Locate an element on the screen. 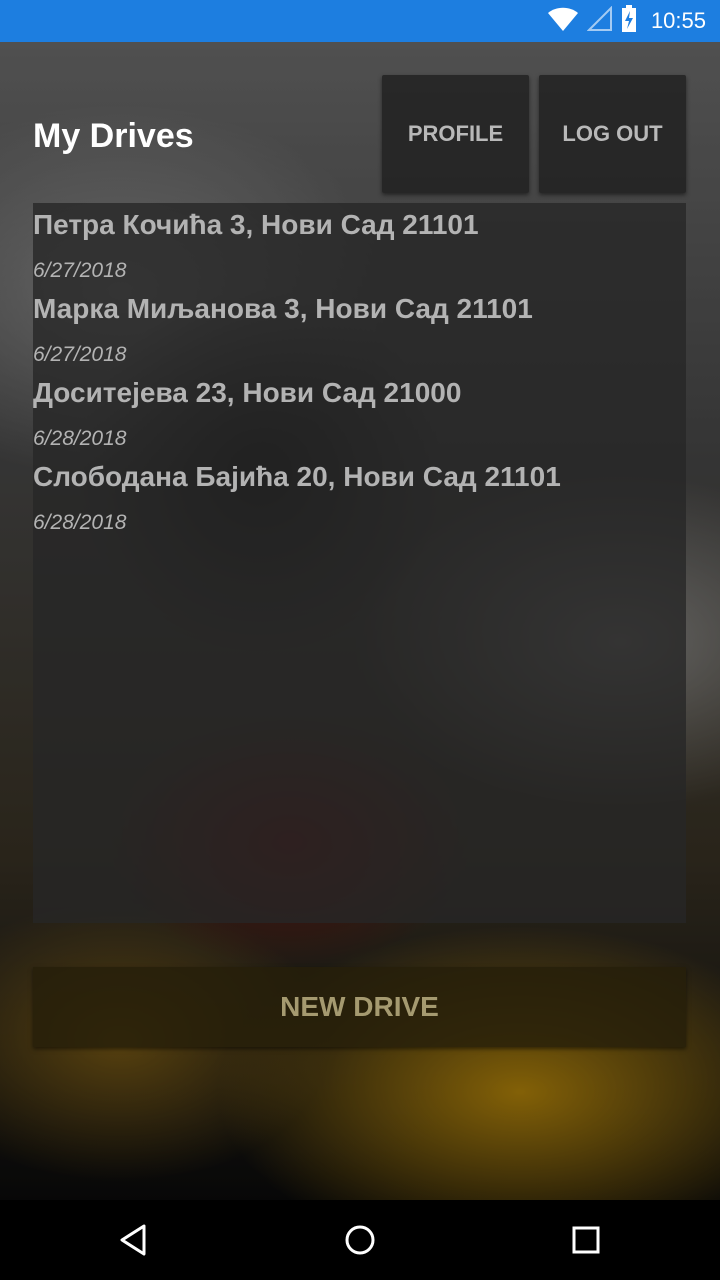 The image size is (720, 1280). drive-address: Слободана Бајића 20, Нови Сад 21101 is located at coordinates (297, 476).